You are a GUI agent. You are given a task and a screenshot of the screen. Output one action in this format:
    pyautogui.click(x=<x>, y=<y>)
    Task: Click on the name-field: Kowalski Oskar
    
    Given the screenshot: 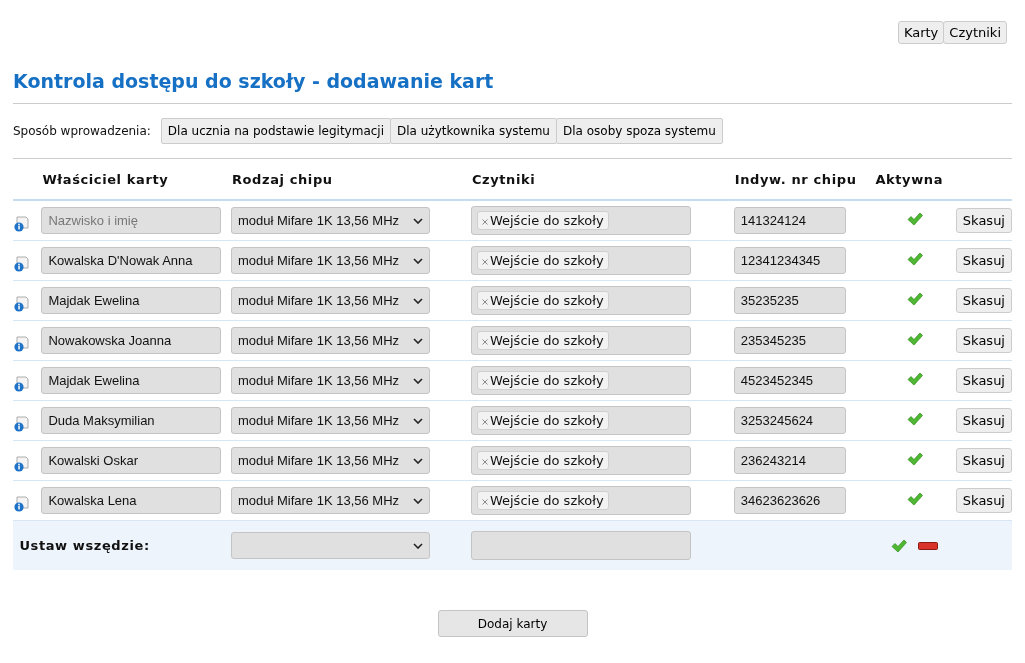 What is the action you would take?
    pyautogui.click(x=131, y=460)
    